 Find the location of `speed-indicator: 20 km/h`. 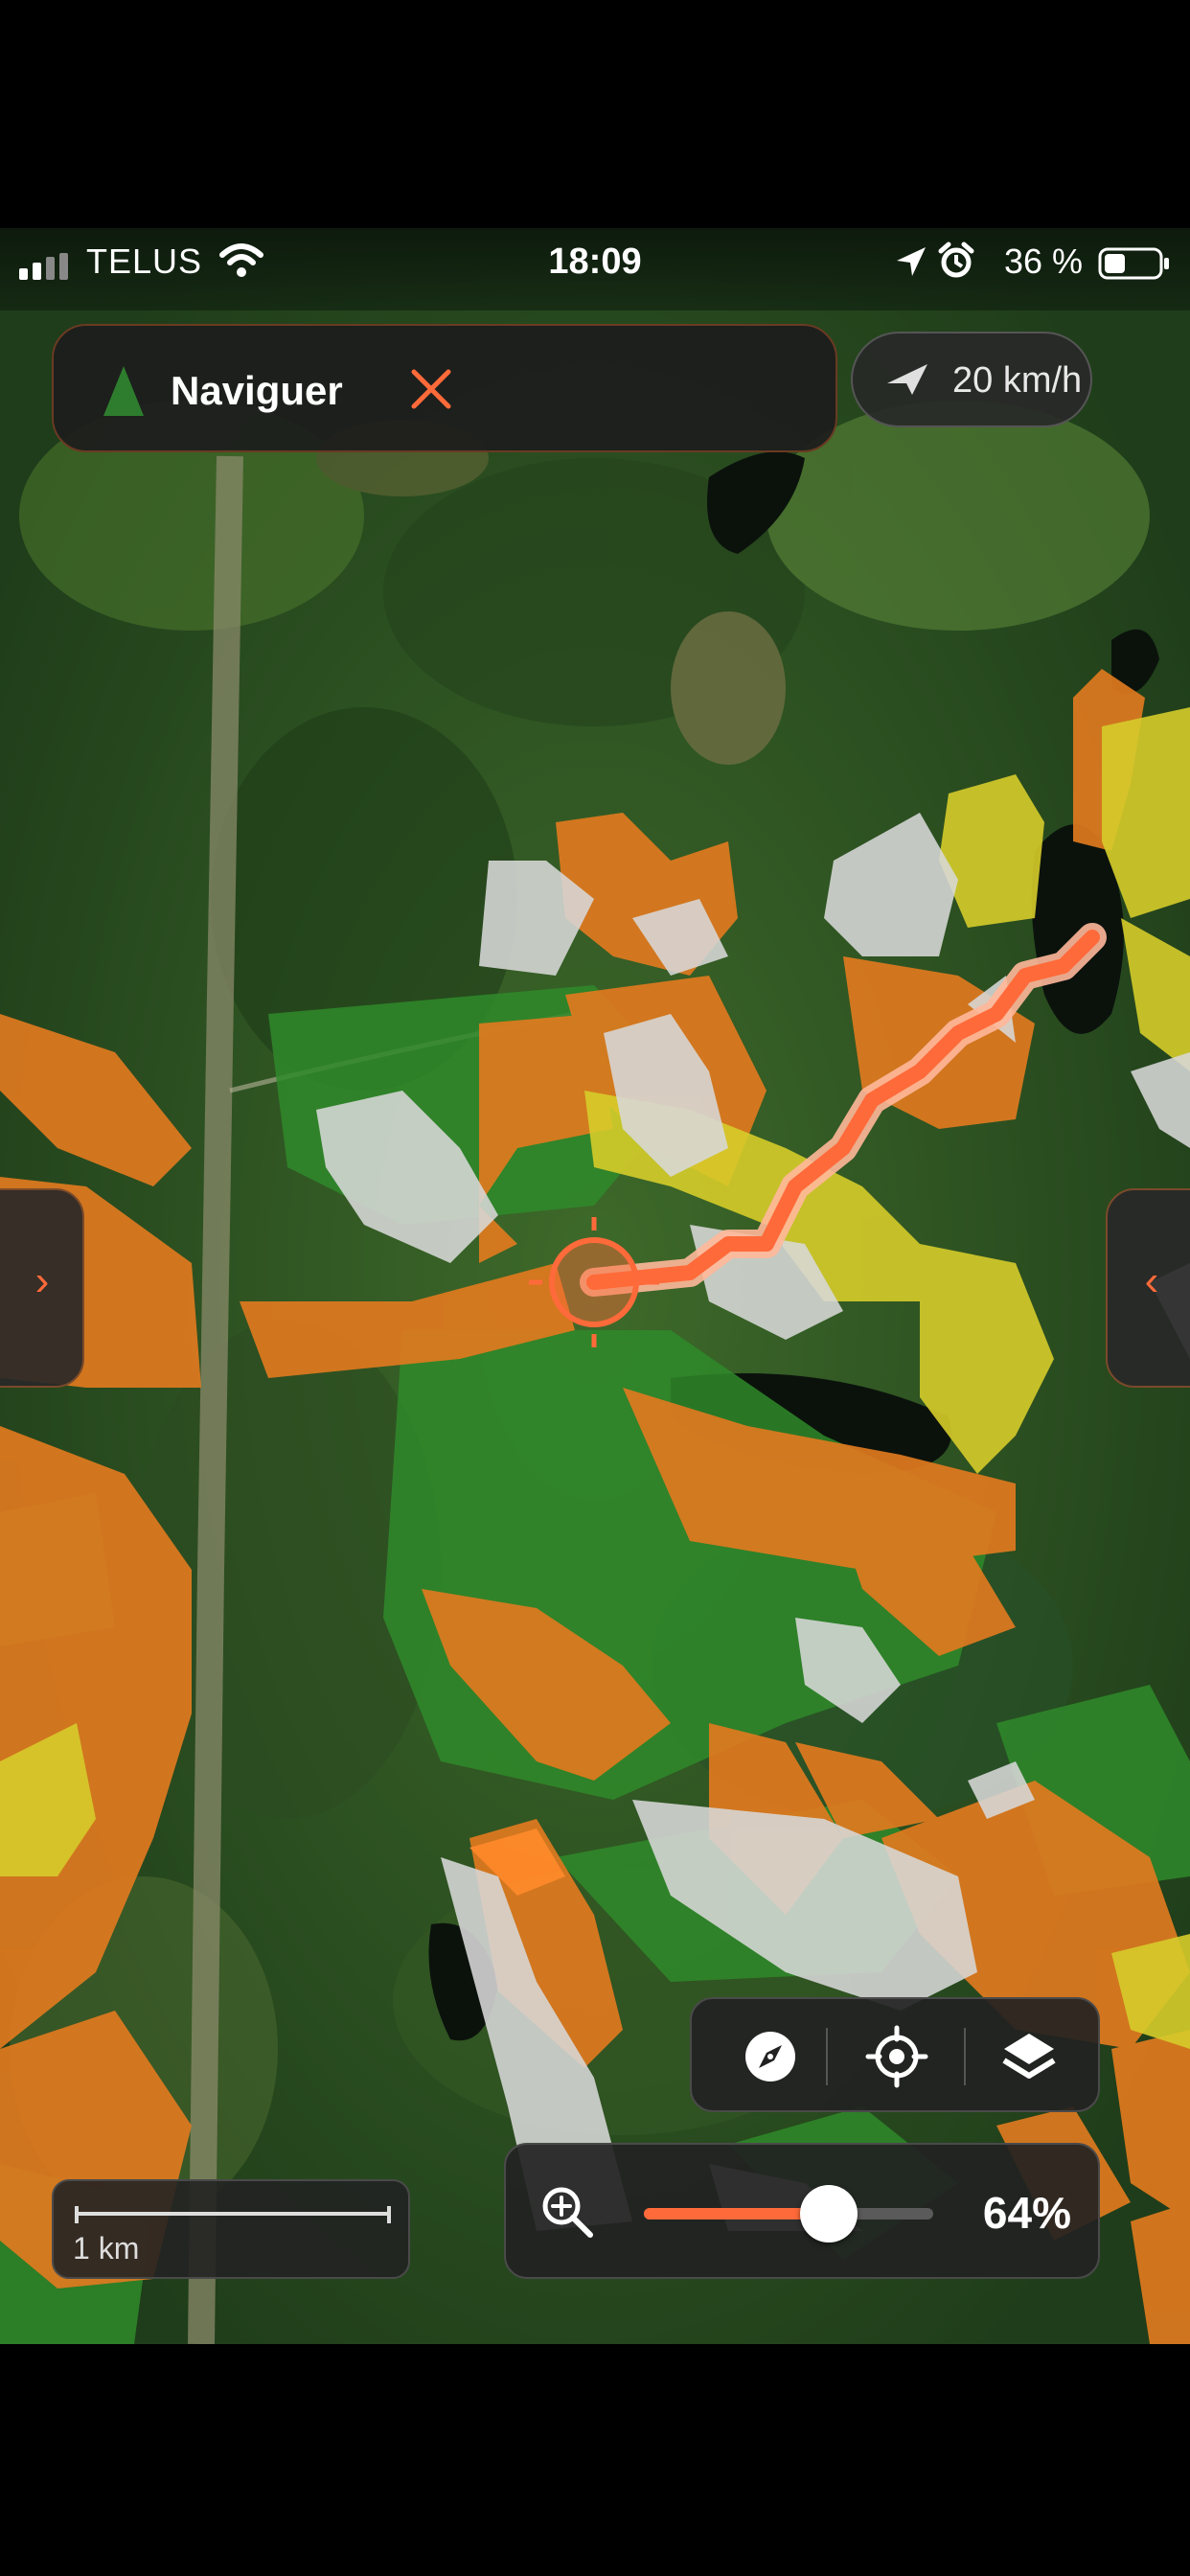

speed-indicator: 20 km/h is located at coordinates (972, 379).